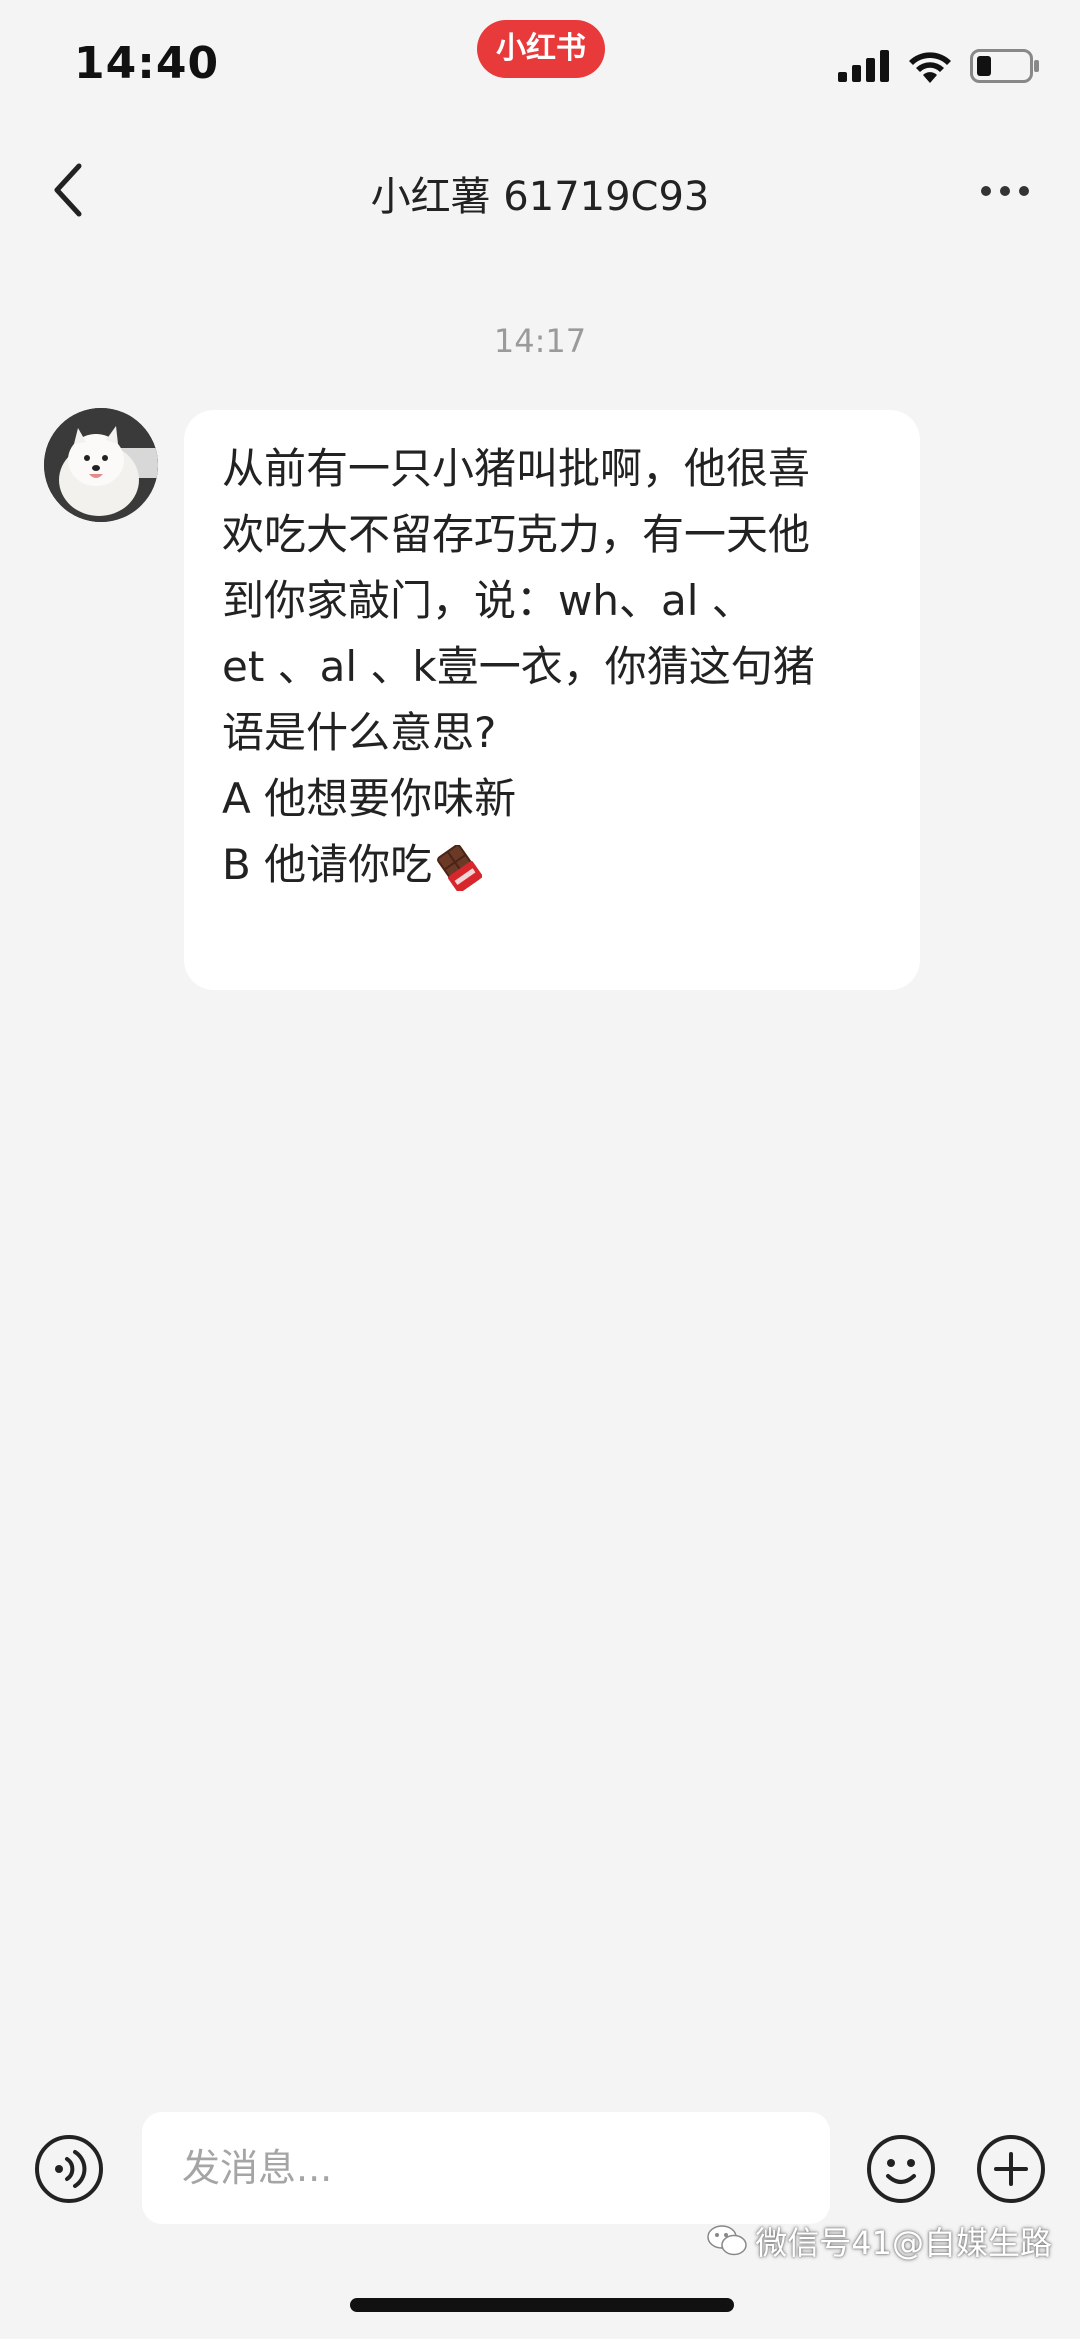  What do you see at coordinates (460, 867) in the screenshot?
I see `chocolate-bar-icon` at bounding box center [460, 867].